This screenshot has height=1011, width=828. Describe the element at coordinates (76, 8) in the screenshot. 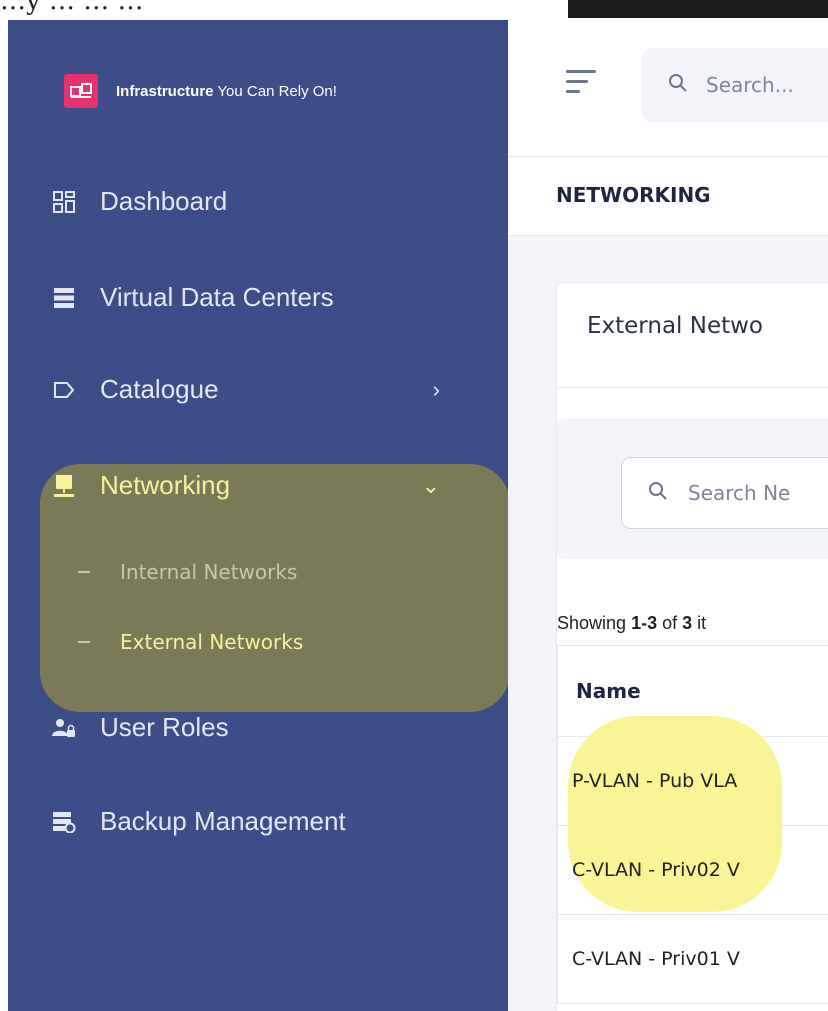

I see `cropped-text: …y … … … ⁠` at that location.